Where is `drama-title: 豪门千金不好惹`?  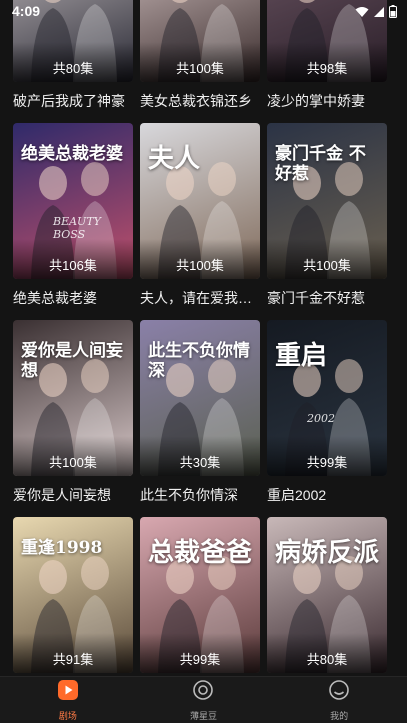
drama-title: 豪门千金不好惹 is located at coordinates (332, 298).